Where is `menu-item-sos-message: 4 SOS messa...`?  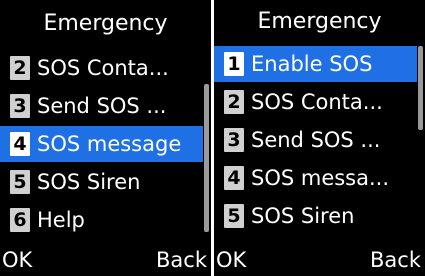
menu-item-sos-message: 4 SOS messa... is located at coordinates (315, 178).